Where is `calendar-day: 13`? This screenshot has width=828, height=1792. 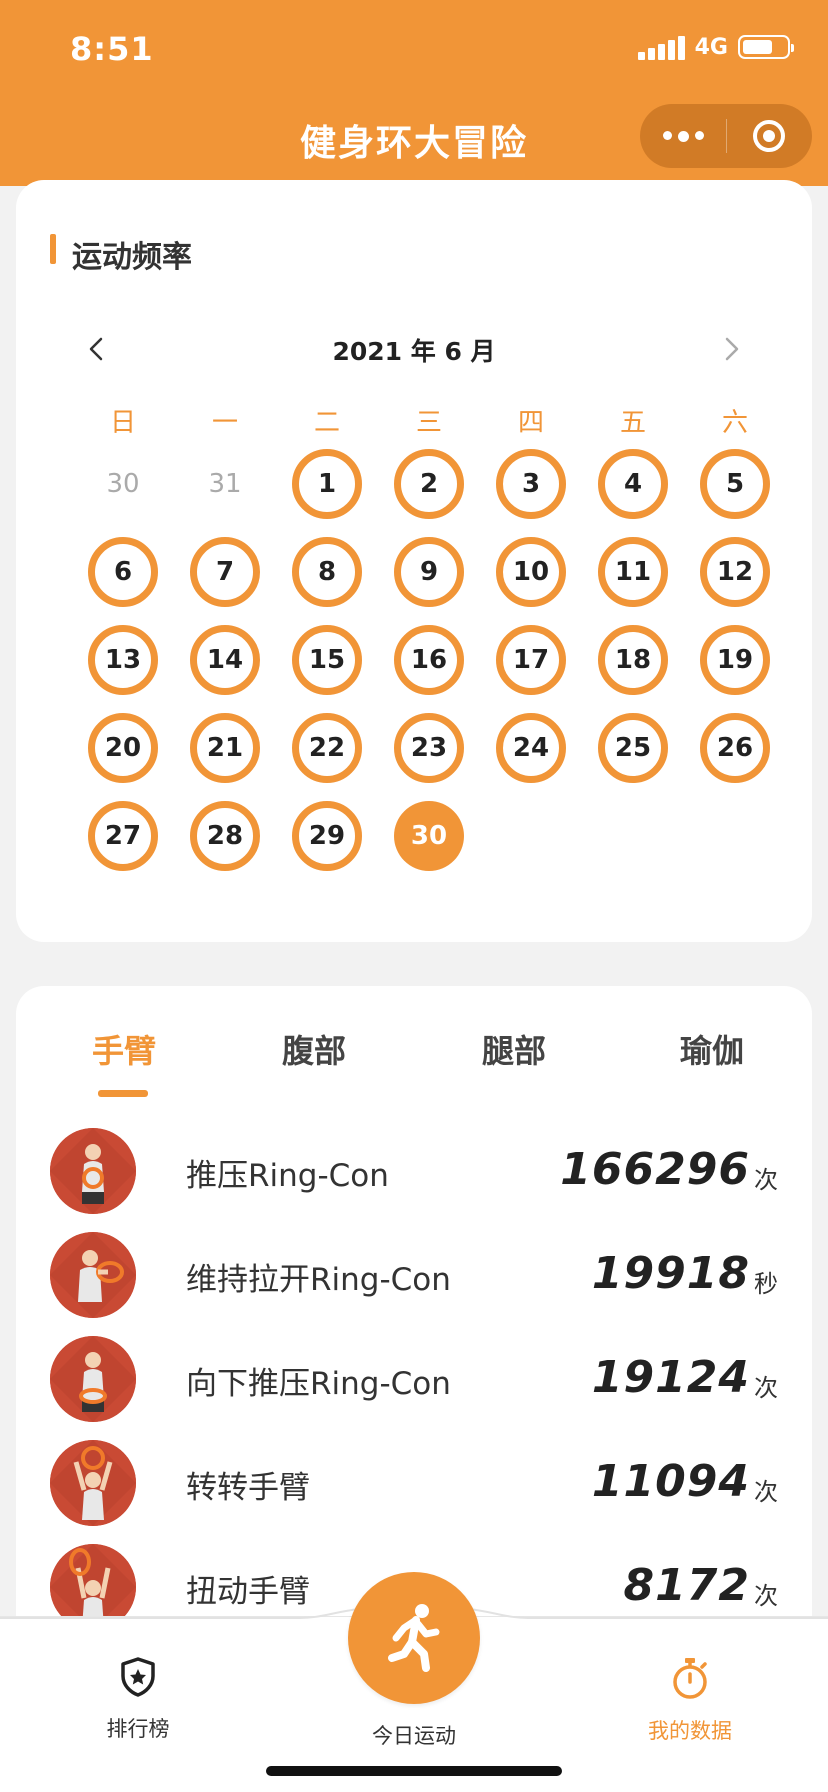
calendar-day: 13 is located at coordinates (123, 659).